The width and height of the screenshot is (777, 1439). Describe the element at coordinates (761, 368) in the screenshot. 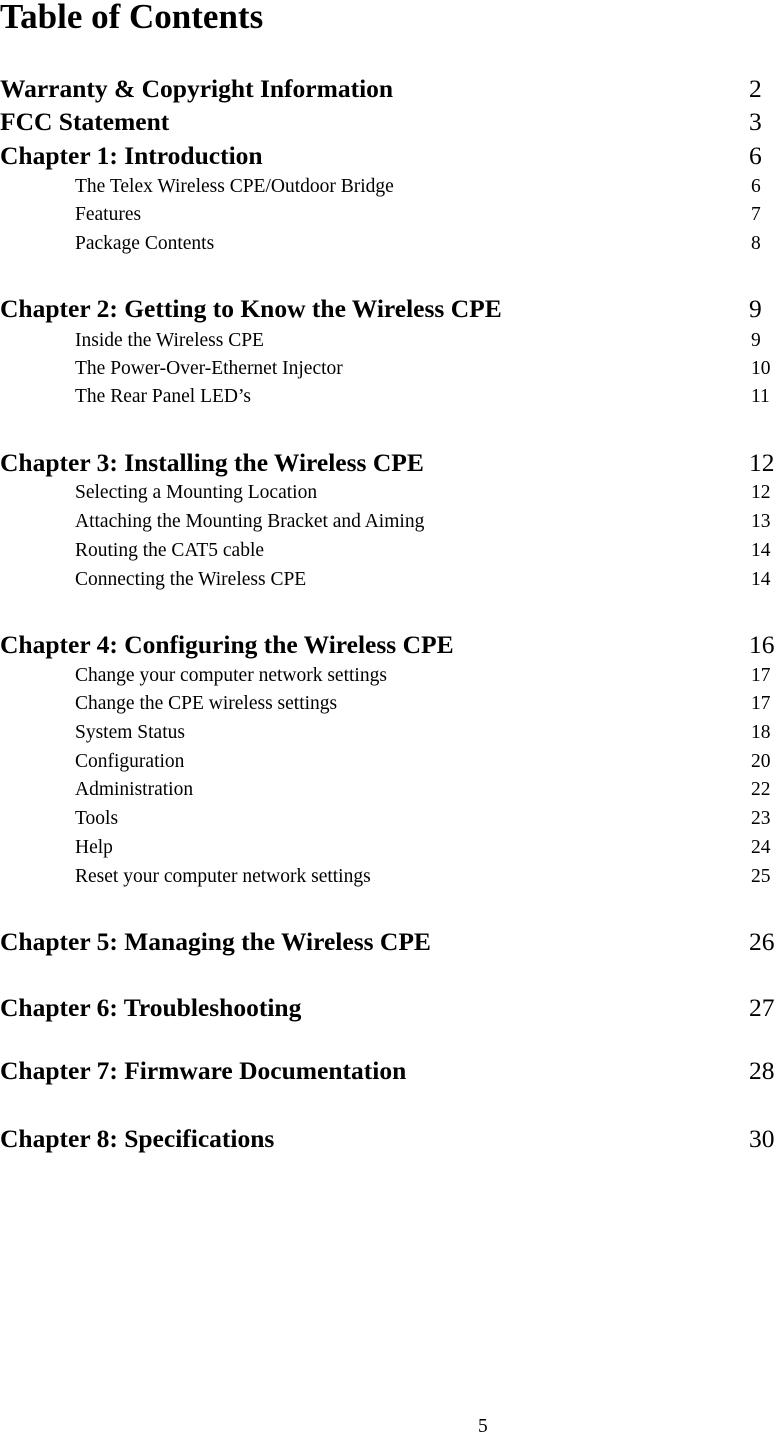

I see `toc-section-page: 10` at that location.